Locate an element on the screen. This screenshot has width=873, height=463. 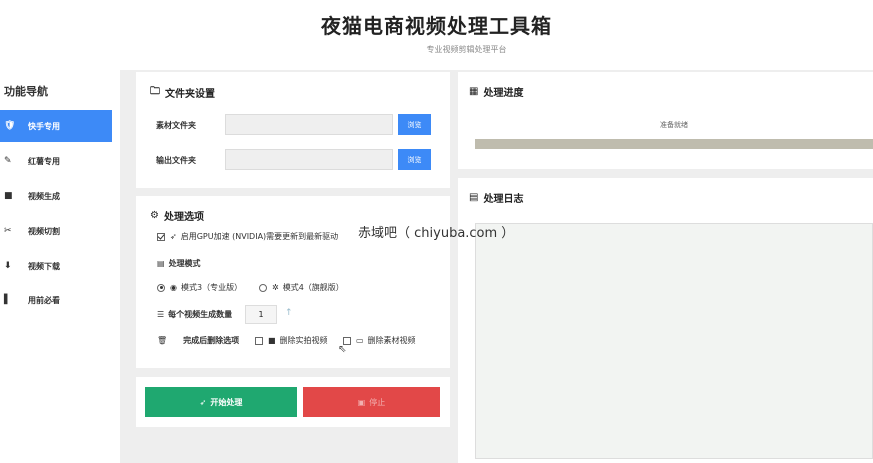
sidebar-item-xiaohongshu: ✎ 红薯专用 is located at coordinates (56, 161).